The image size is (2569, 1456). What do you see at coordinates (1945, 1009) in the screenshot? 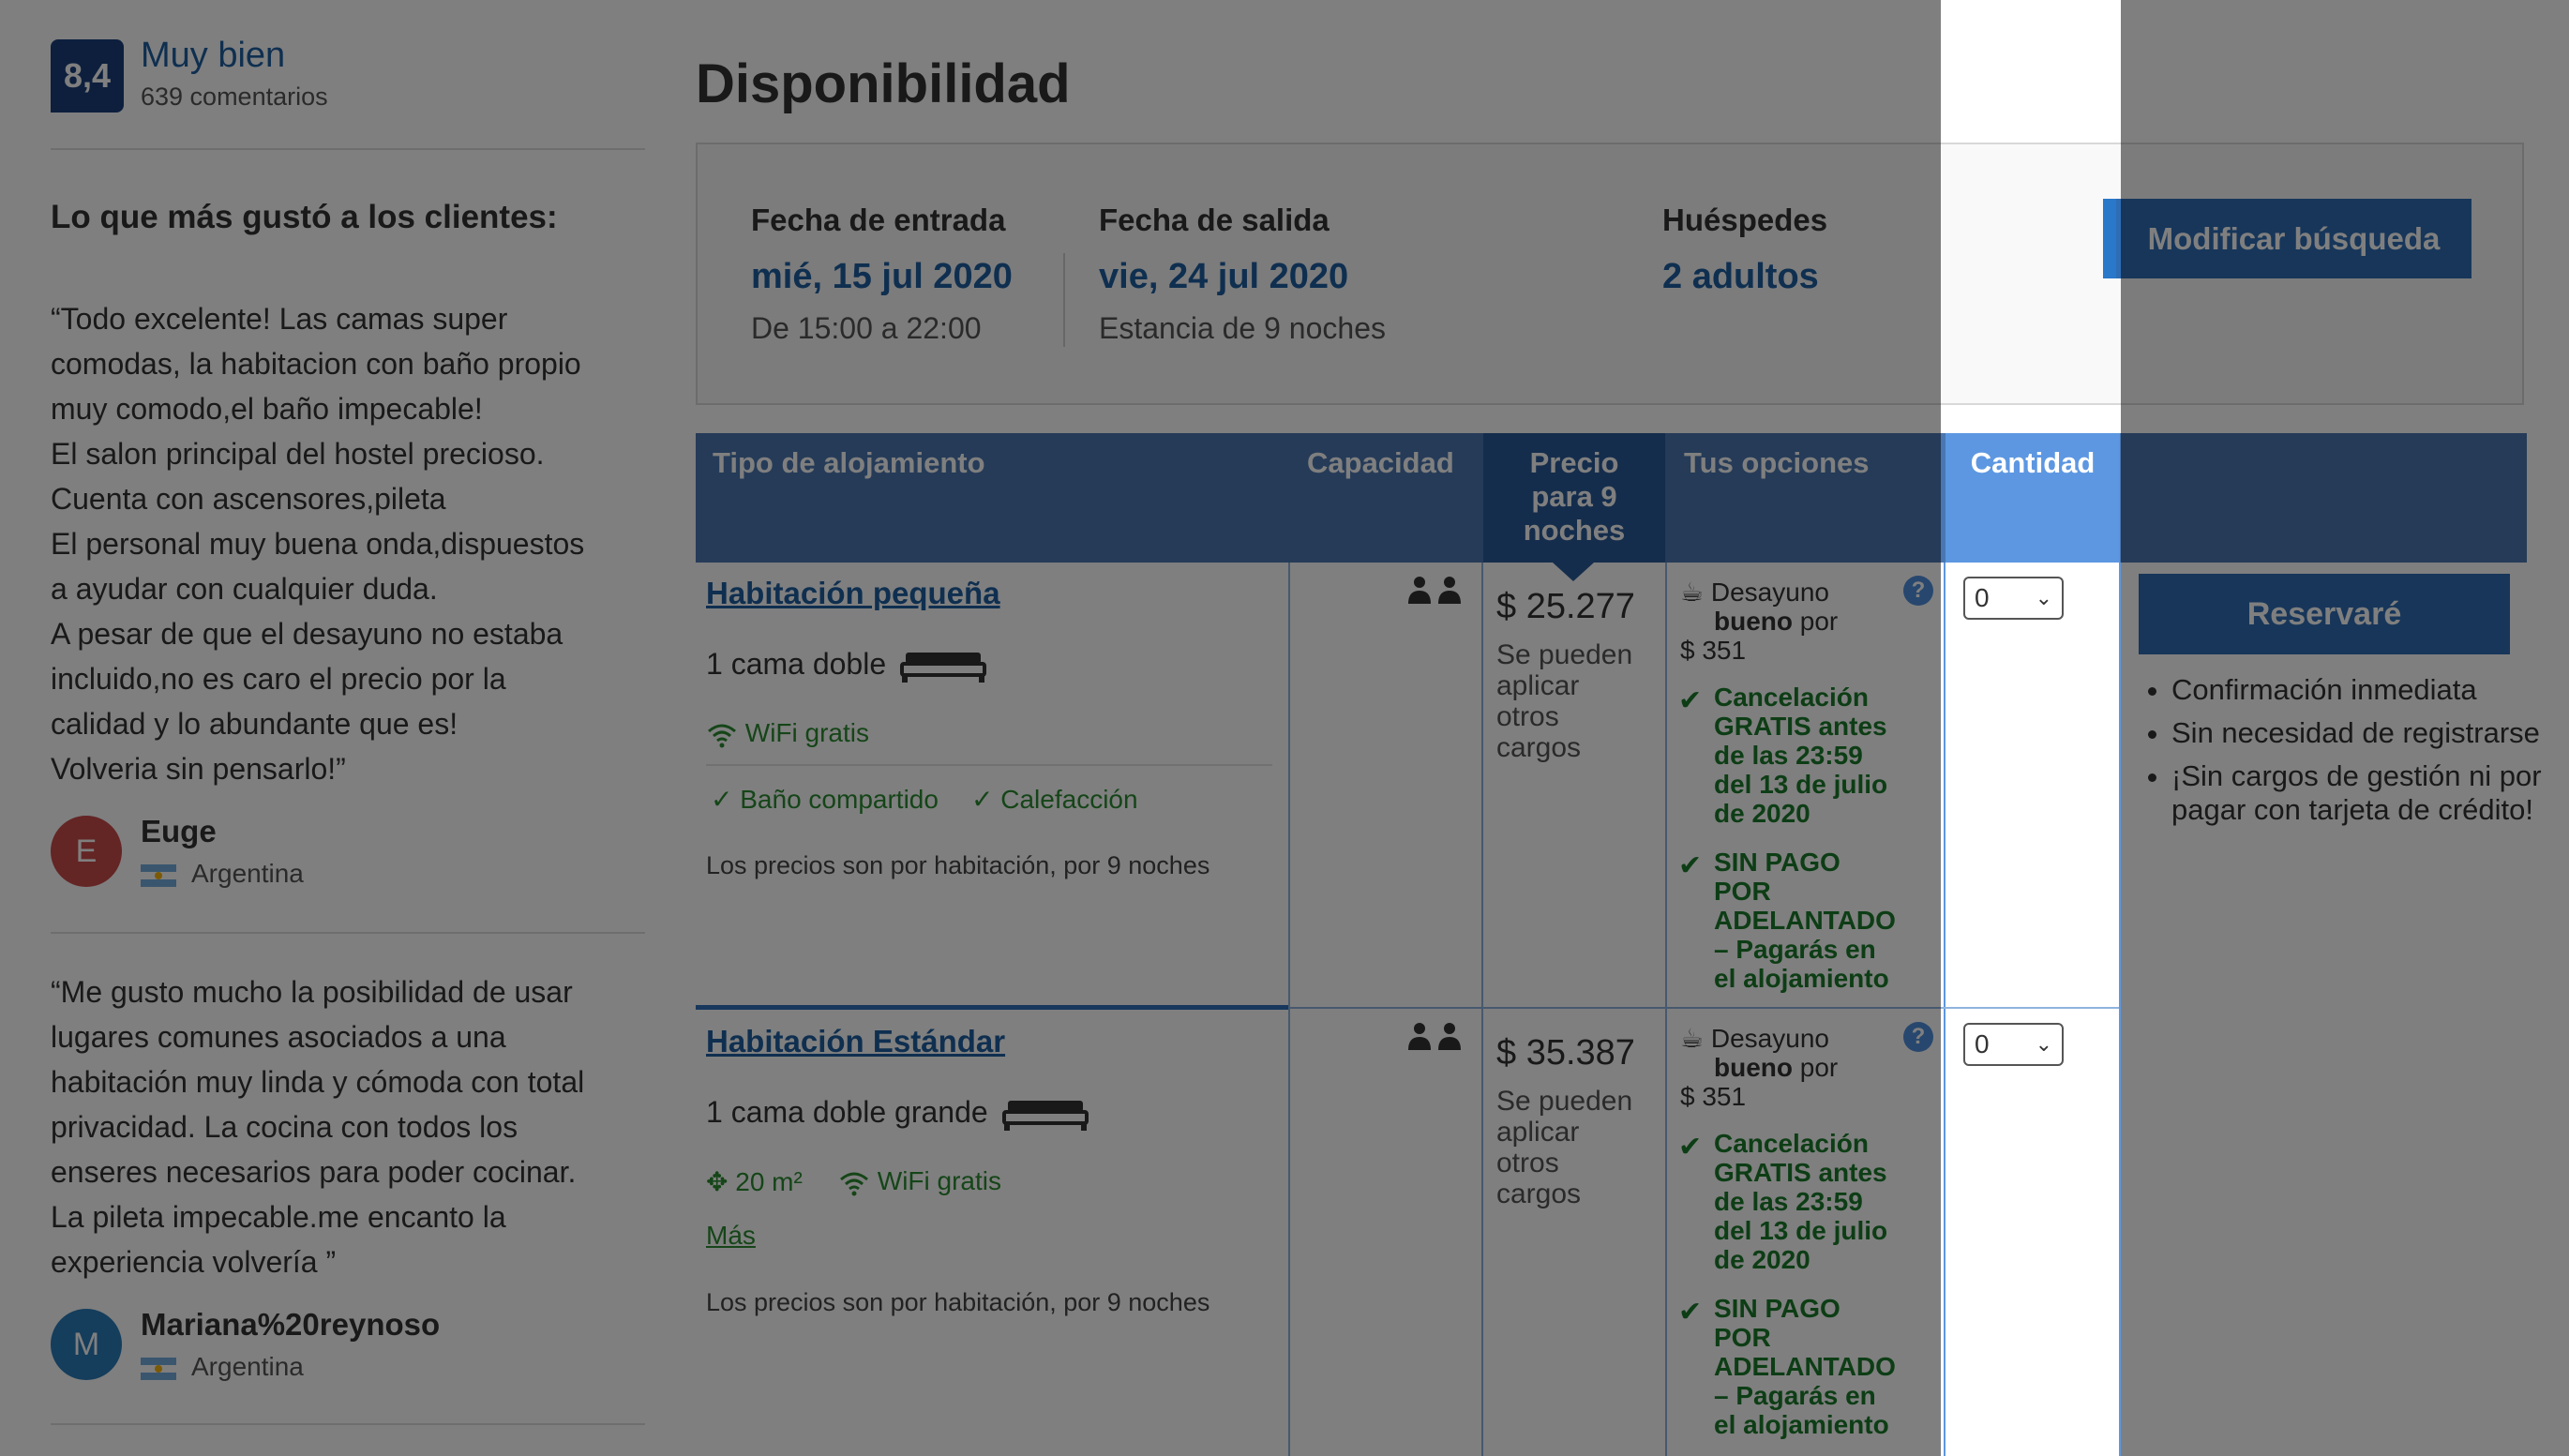
I see `column-divider` at bounding box center [1945, 1009].